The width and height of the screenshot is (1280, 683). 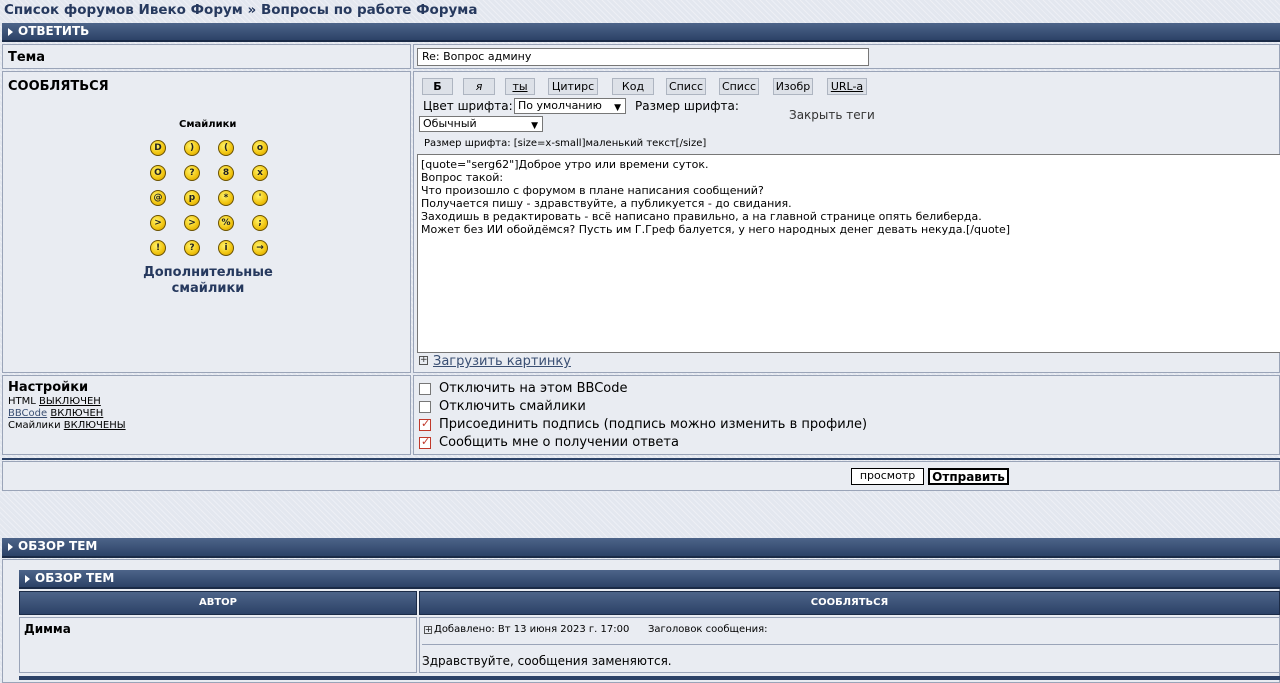 What do you see at coordinates (633, 86) in the screenshot?
I see `code-button: Код` at bounding box center [633, 86].